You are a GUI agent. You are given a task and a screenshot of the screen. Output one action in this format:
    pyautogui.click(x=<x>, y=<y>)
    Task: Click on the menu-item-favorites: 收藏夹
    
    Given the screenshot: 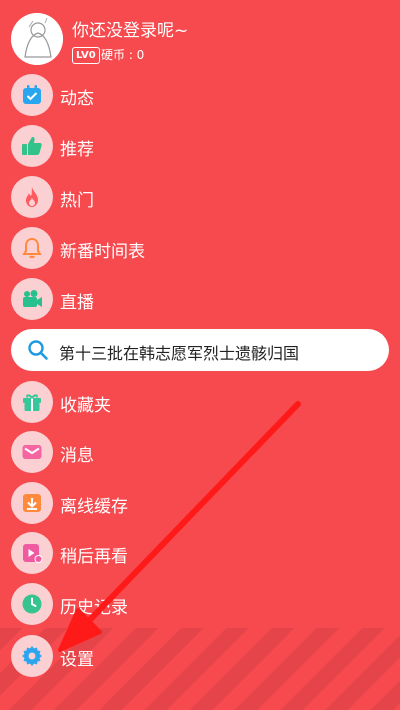 What is the action you would take?
    pyautogui.click(x=200, y=406)
    